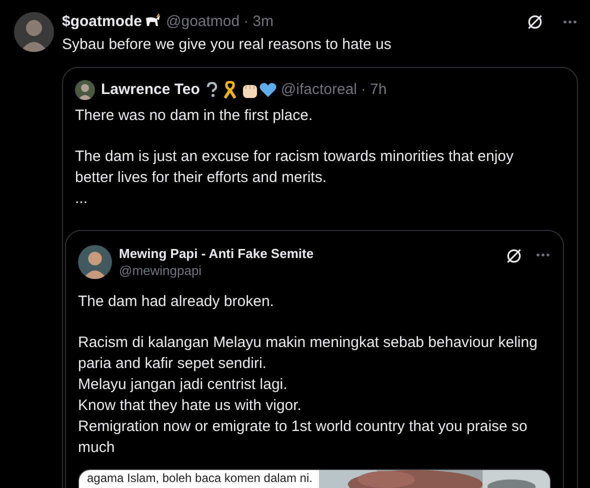 Image resolution: width=590 pixels, height=488 pixels. What do you see at coordinates (194, 116) in the screenshot?
I see `quote-text: There was no dam in the first place.` at bounding box center [194, 116].